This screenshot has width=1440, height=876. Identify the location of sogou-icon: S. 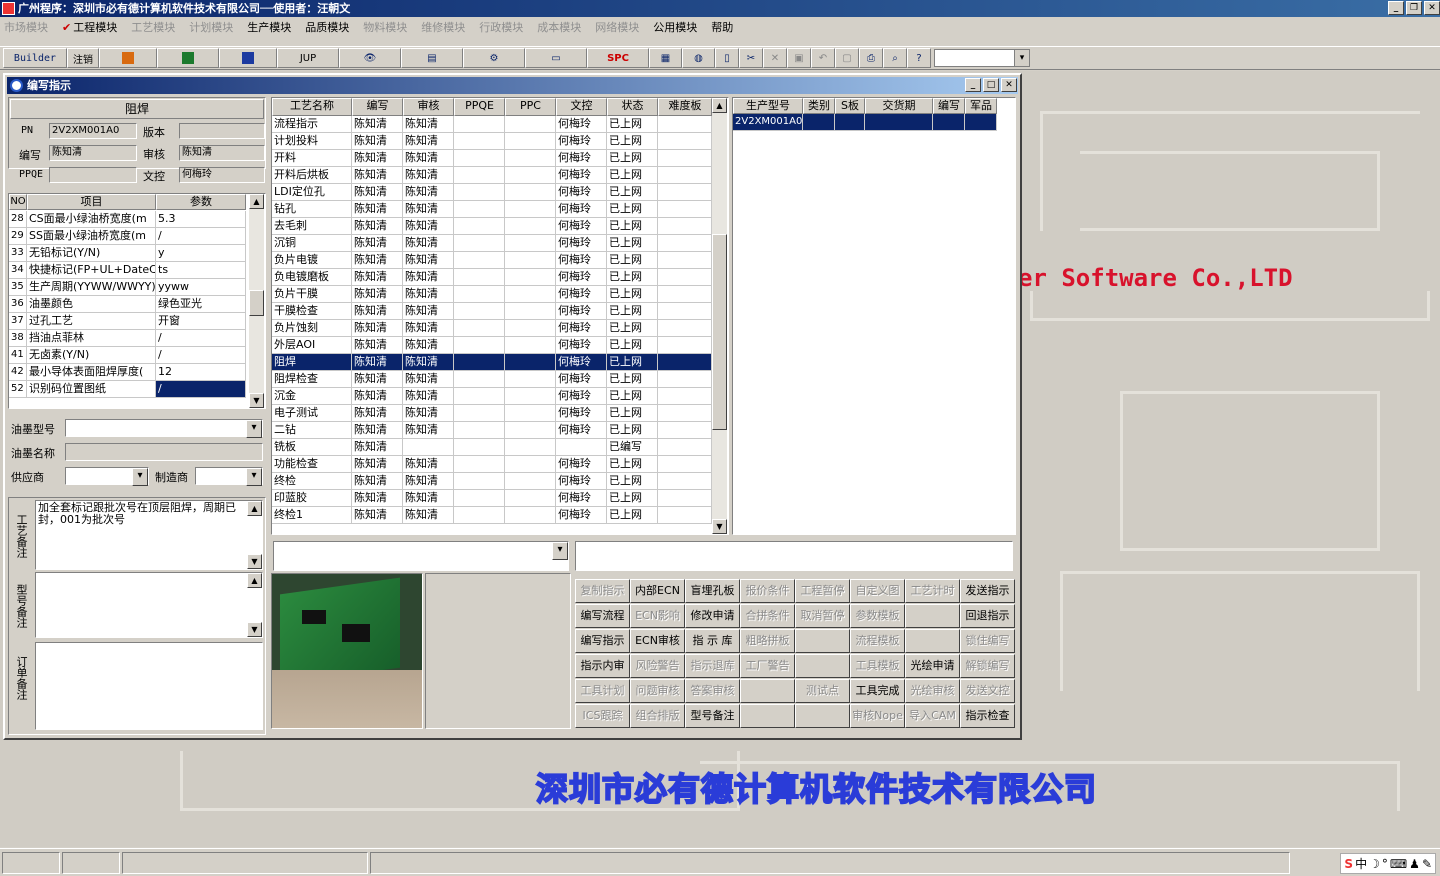
(1348, 864).